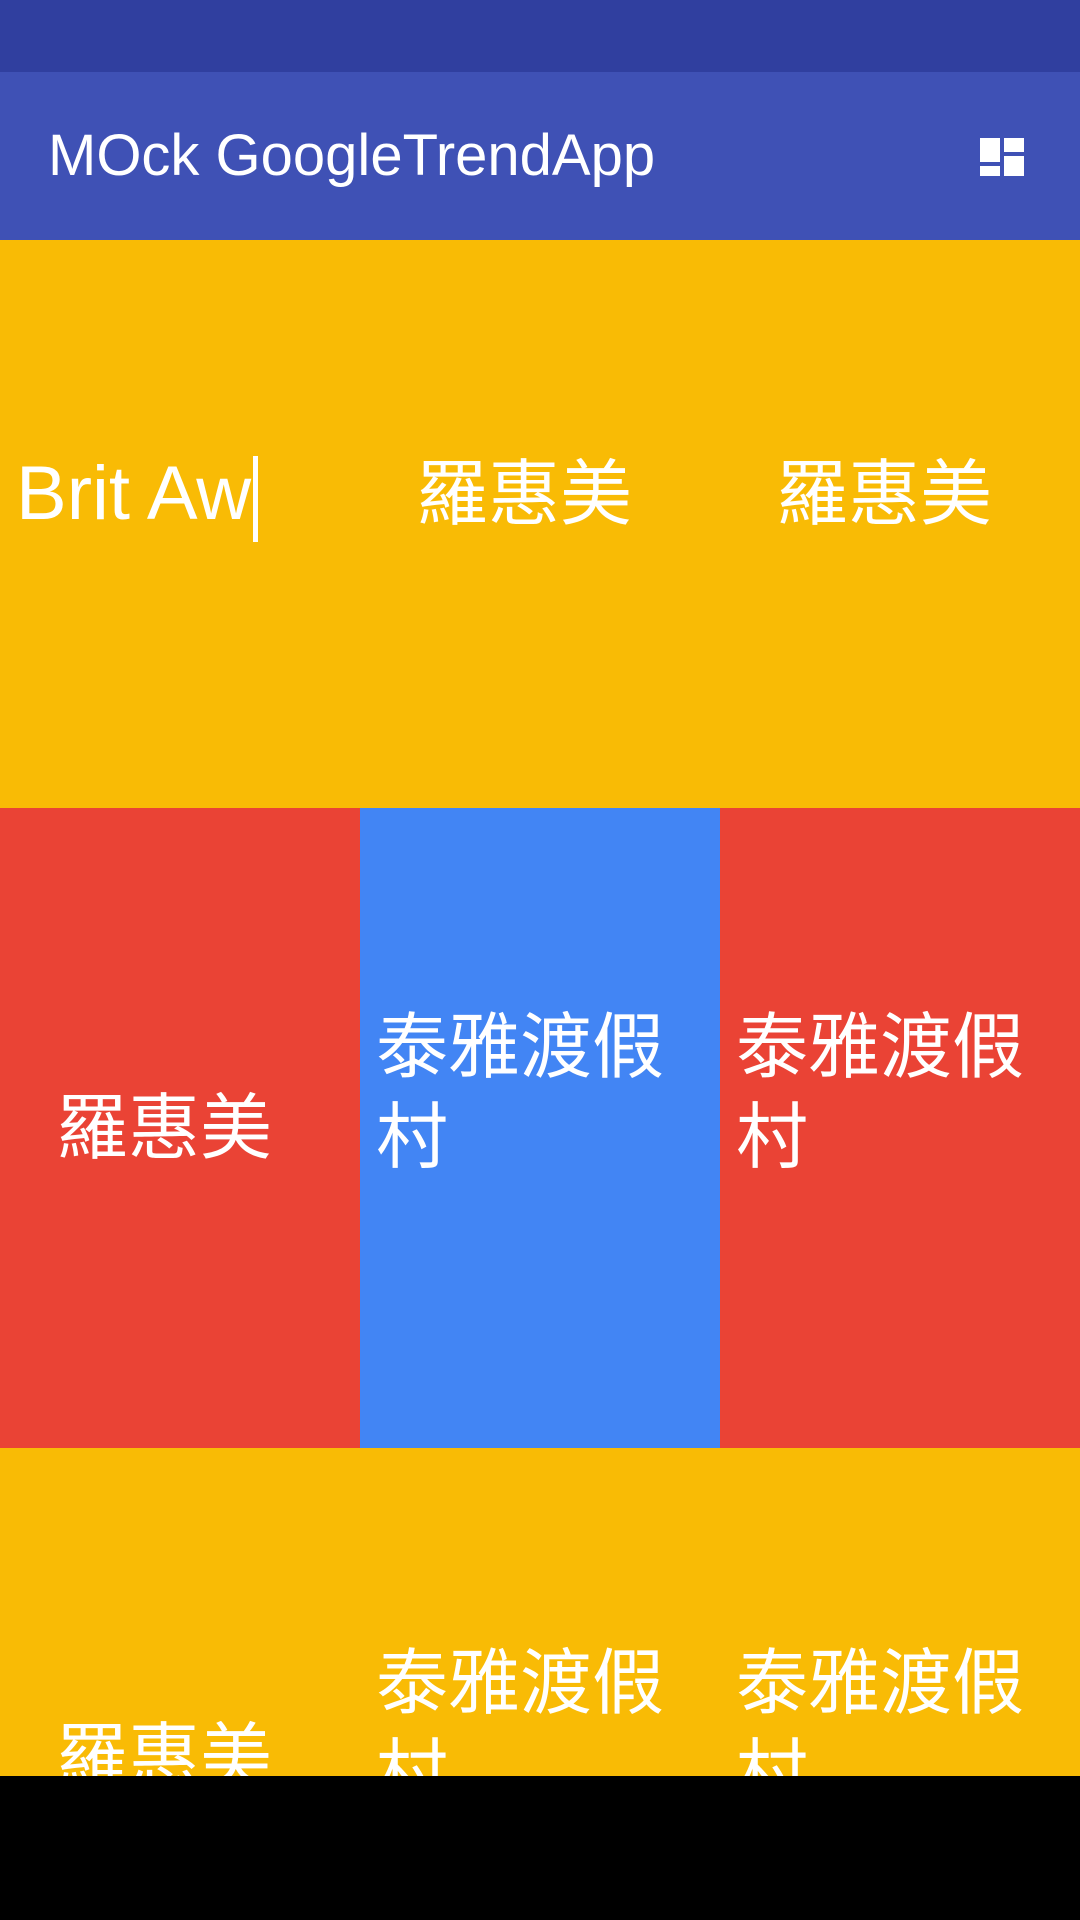  I want to click on text-cursor, so click(256, 498).